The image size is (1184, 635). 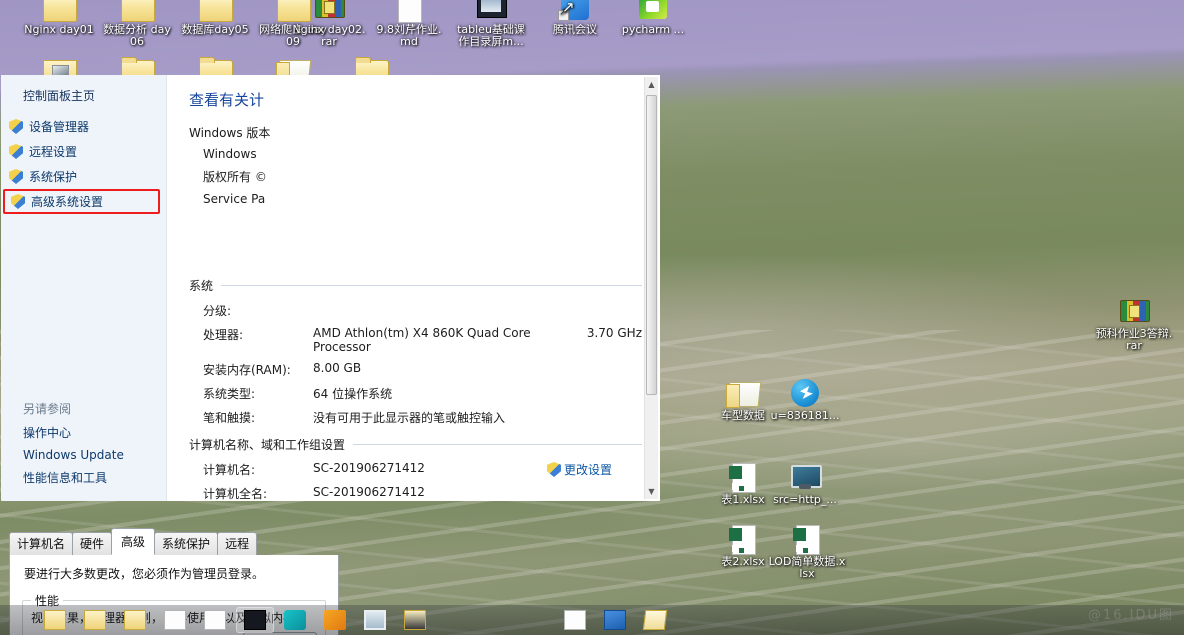 I want to click on taskbar-item-screen, so click(x=375, y=620).